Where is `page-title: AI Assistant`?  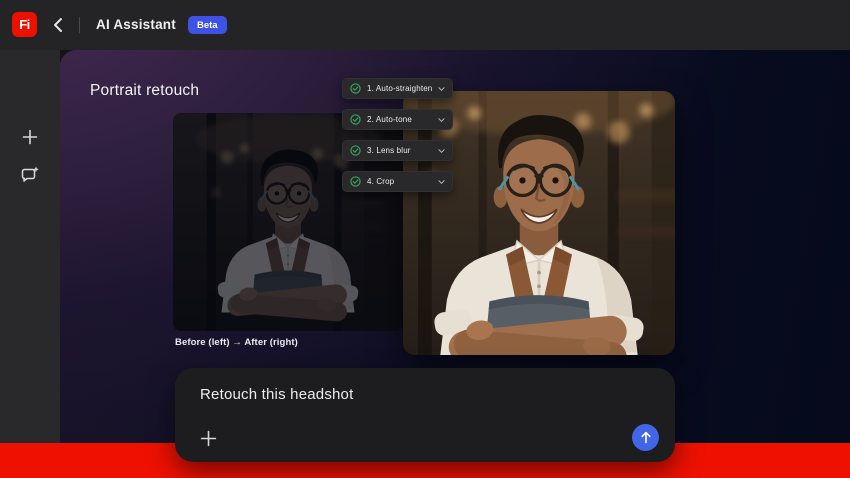 page-title: AI Assistant is located at coordinates (136, 24).